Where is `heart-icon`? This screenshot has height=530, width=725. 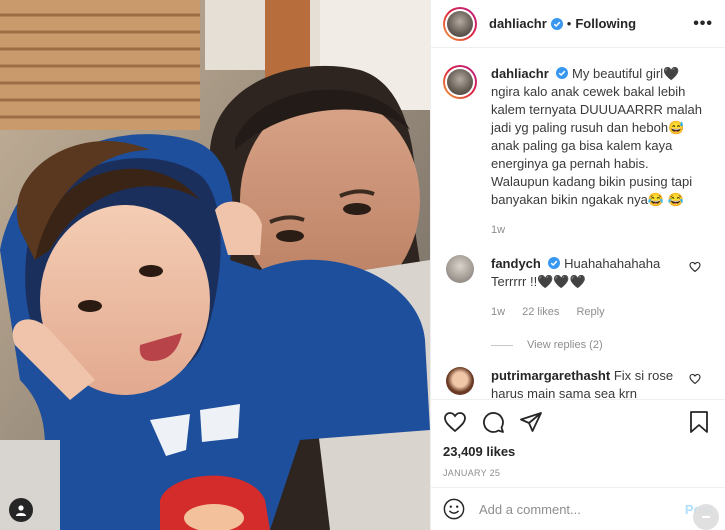 heart-icon is located at coordinates (455, 422).